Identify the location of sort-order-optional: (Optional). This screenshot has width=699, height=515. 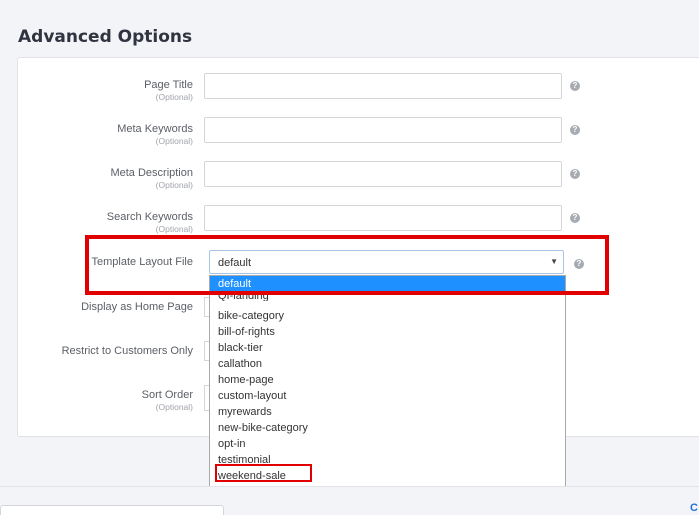
(174, 407).